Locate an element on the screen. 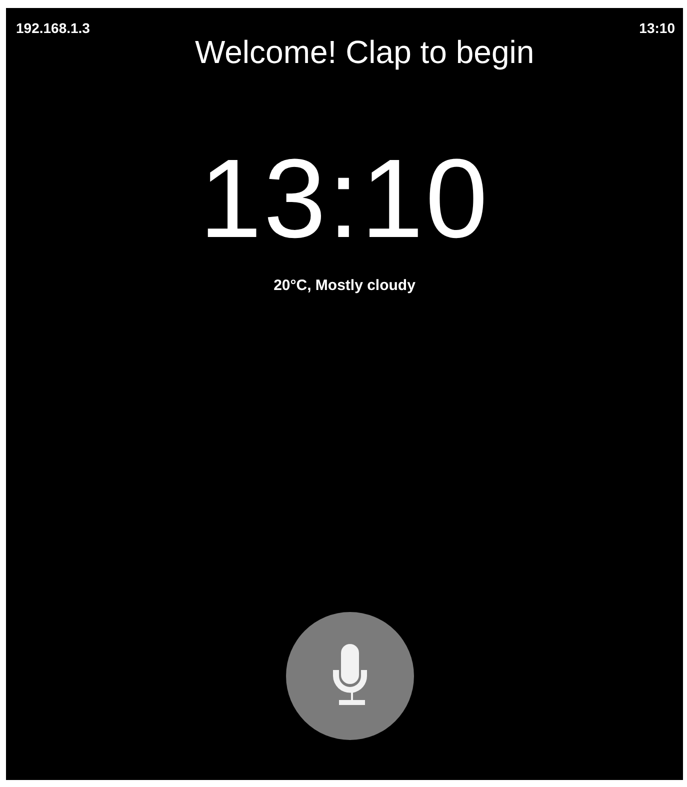  welcome-title: Welcome! Clap to begin is located at coordinates (364, 52).